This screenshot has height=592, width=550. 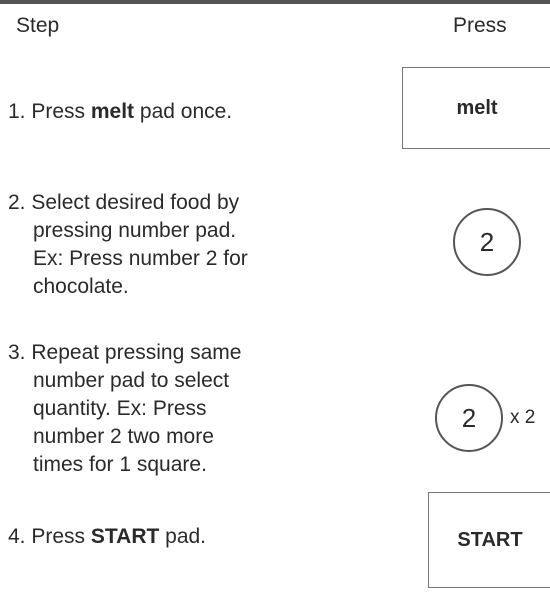 I want to click on step-2-line-3: Ex: Press number 2 for, so click(x=140, y=258).